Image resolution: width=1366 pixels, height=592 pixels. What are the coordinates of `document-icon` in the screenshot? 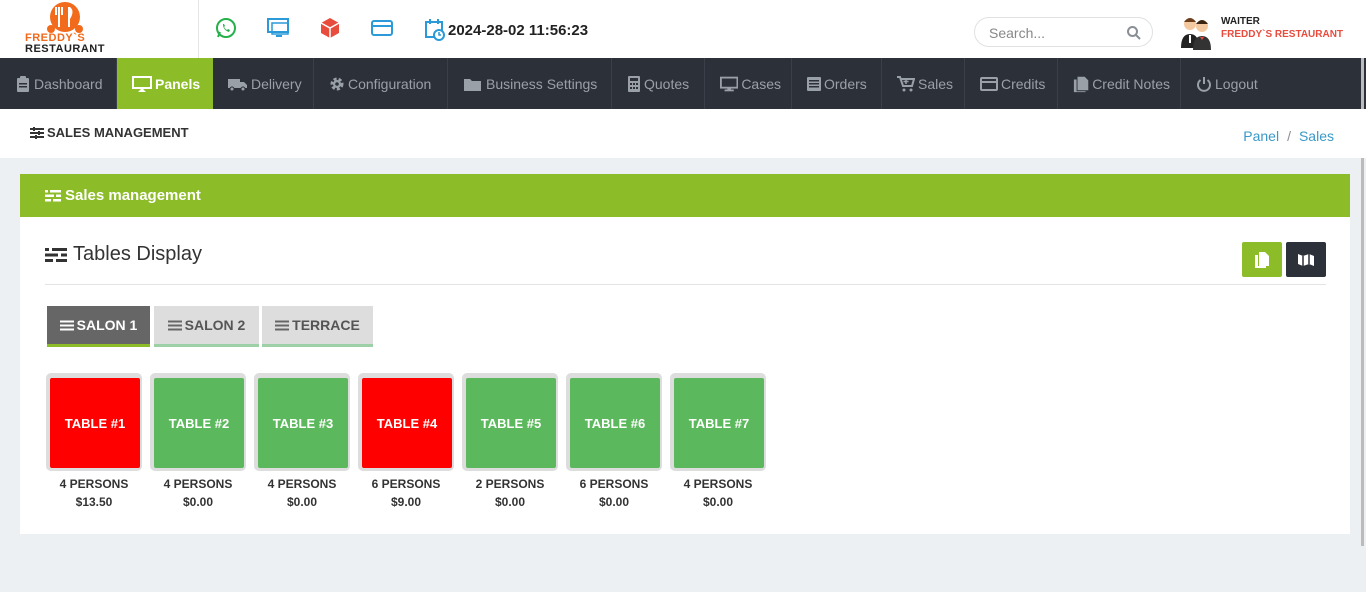 It's located at (1262, 259).